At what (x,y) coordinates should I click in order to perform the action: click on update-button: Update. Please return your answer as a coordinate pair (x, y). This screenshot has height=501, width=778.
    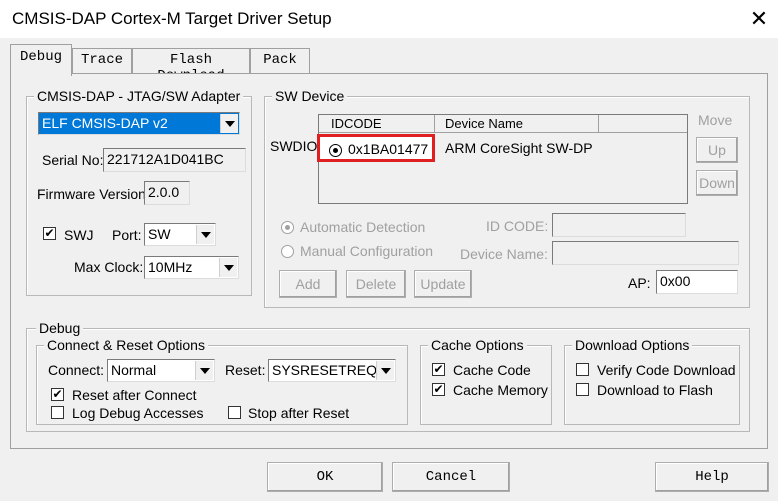
    Looking at the image, I should click on (443, 284).